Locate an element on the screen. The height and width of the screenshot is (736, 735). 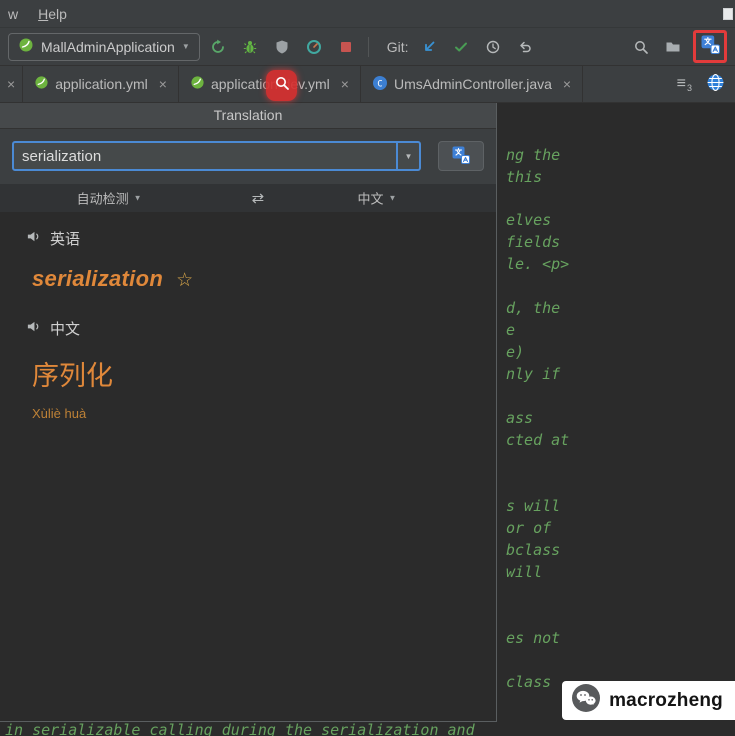
input-history-dropdown: ▼ is located at coordinates (407, 156).